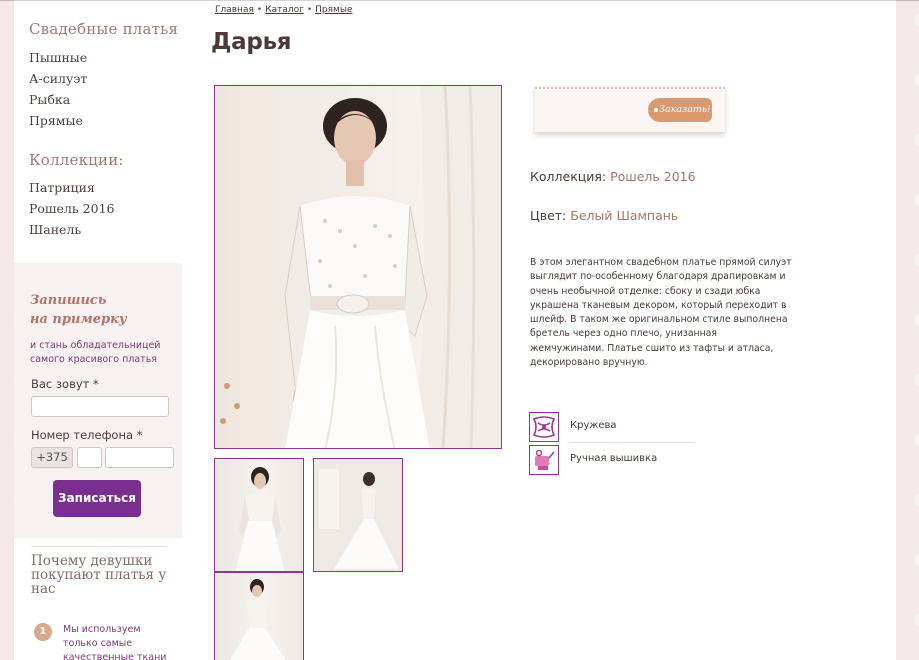 The image size is (919, 660). What do you see at coordinates (58, 57) in the screenshot?
I see `sidebar-link-pyshnye: Пышные` at bounding box center [58, 57].